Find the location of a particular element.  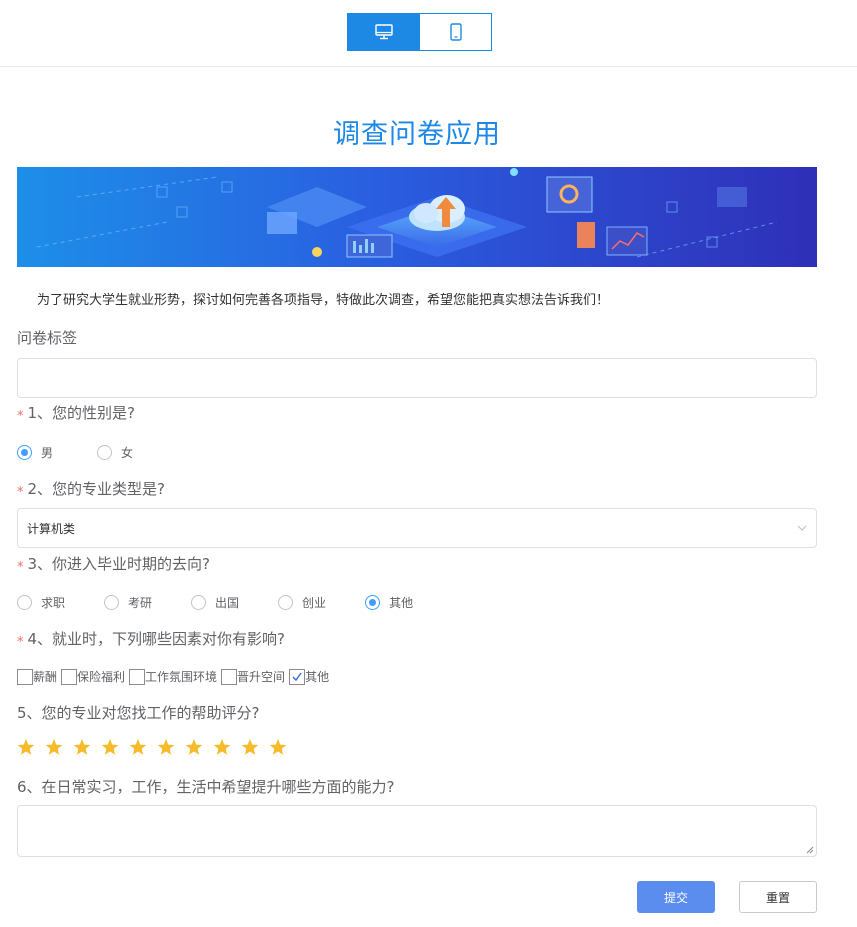

question-2-text: 2、您的专业类型是? is located at coordinates (96, 489).